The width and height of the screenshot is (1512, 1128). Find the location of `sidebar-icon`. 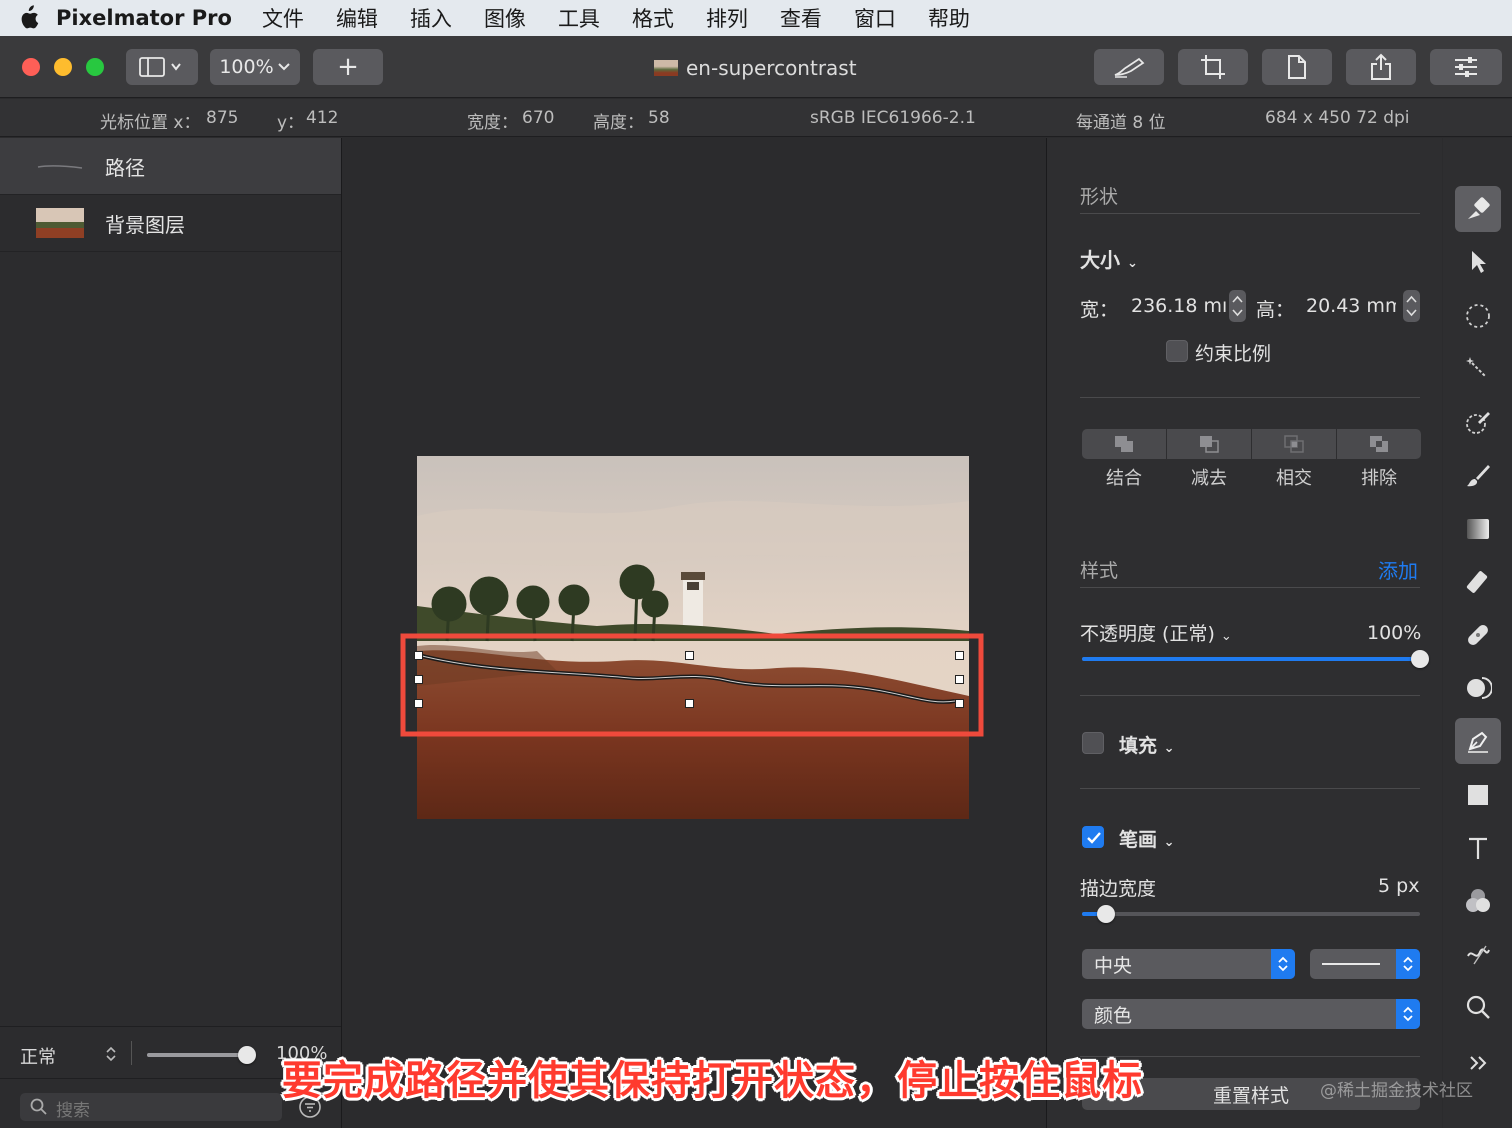

sidebar-icon is located at coordinates (160, 67).